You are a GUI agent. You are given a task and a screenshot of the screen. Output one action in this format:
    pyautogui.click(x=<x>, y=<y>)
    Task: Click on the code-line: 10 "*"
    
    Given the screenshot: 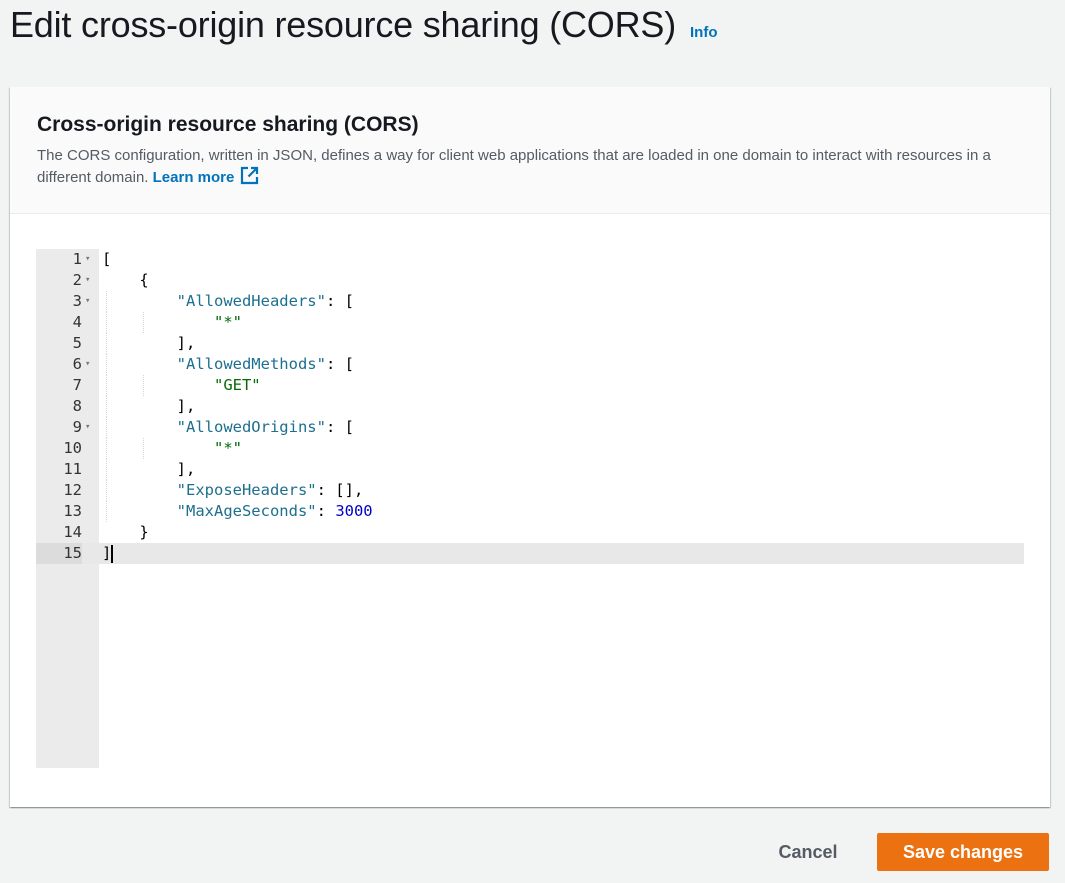 What is the action you would take?
    pyautogui.click(x=530, y=448)
    